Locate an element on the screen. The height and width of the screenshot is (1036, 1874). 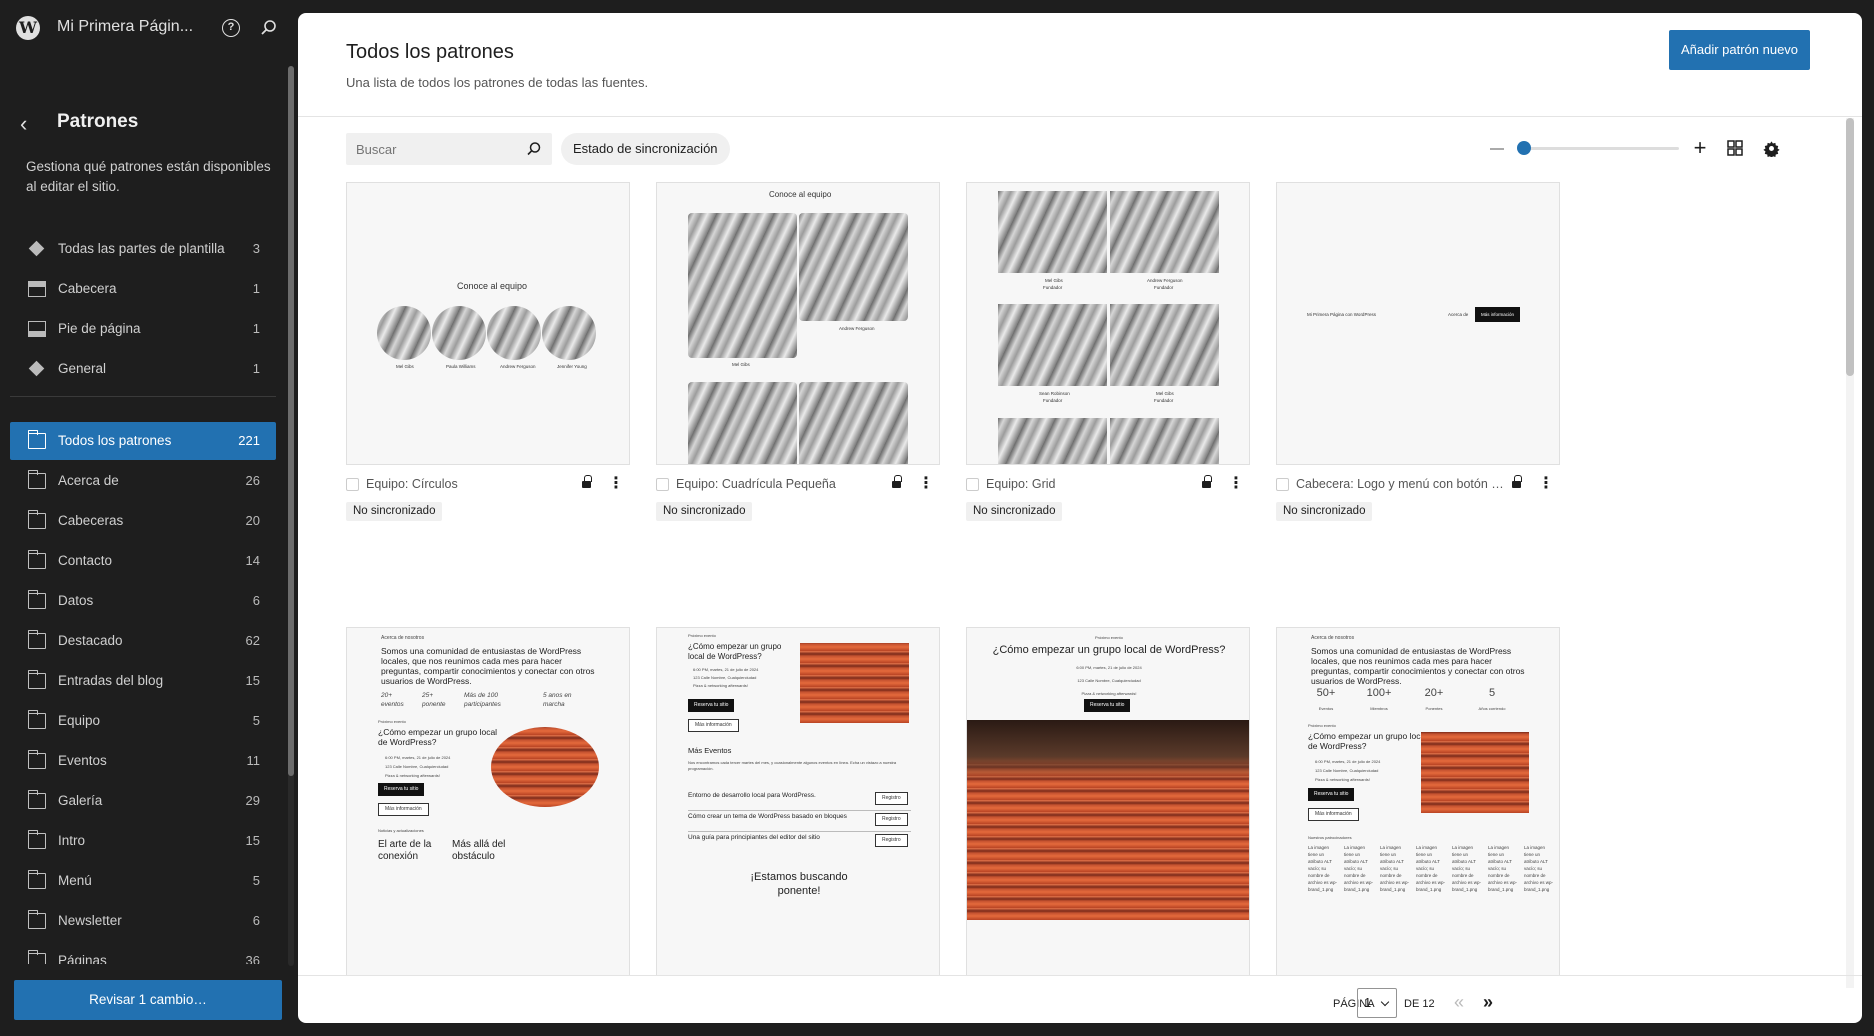
stat-value: 5 anos en is located at coordinates (557, 695).